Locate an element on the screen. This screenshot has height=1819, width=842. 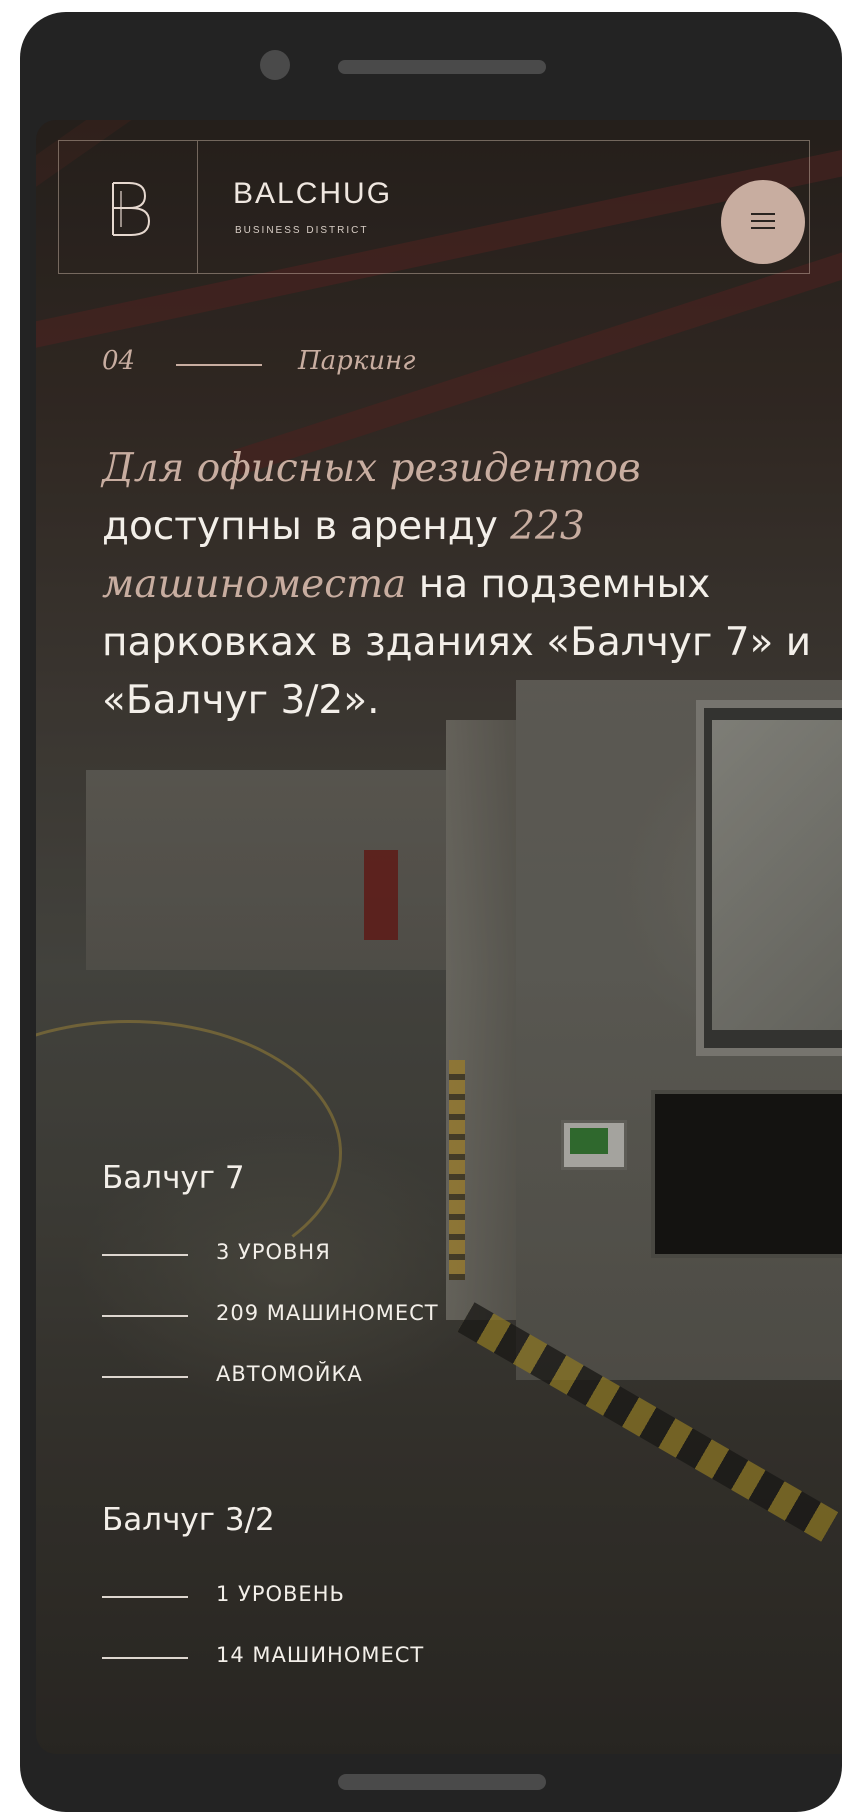
feature-text: 1 УРОВЕНЬ is located at coordinates (280, 1594).